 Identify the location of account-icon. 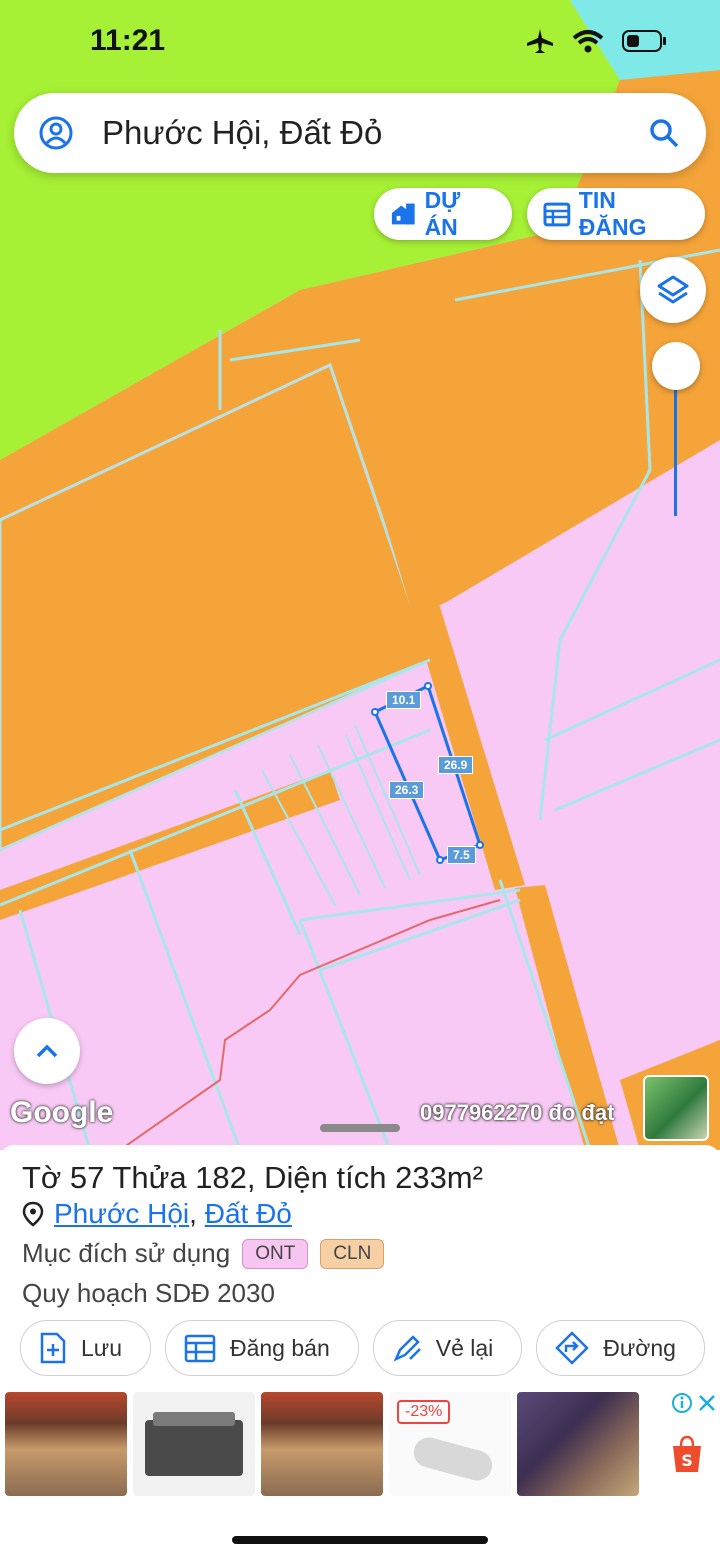
(56, 133).